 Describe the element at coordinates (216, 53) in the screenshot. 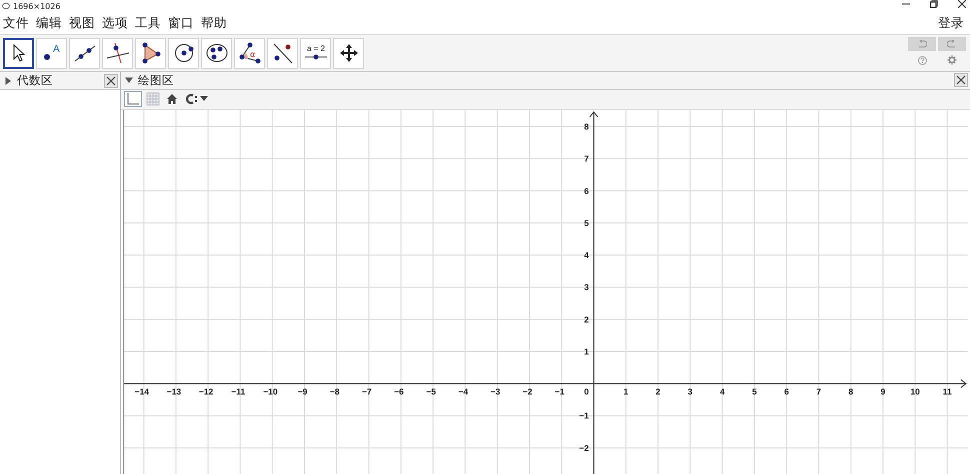

I see `ellipse-icon` at that location.